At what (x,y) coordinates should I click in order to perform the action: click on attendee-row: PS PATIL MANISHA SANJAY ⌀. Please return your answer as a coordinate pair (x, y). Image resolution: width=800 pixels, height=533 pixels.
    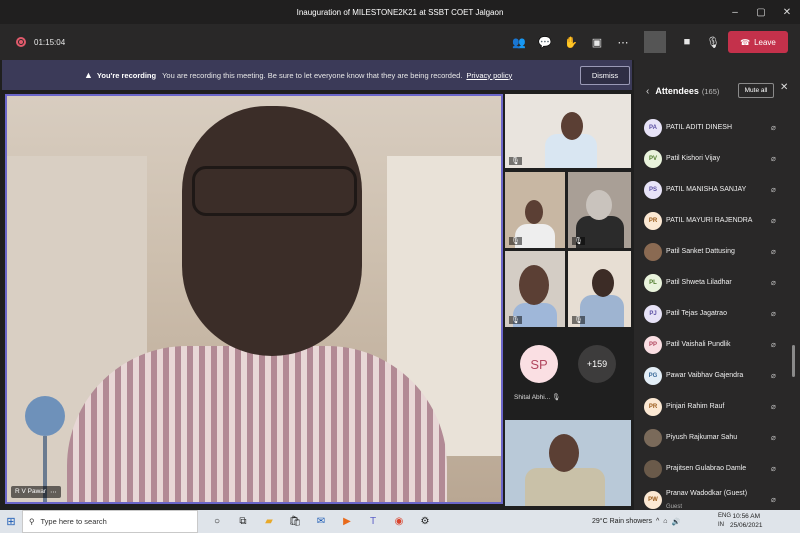
    Looking at the image, I should click on (717, 189).